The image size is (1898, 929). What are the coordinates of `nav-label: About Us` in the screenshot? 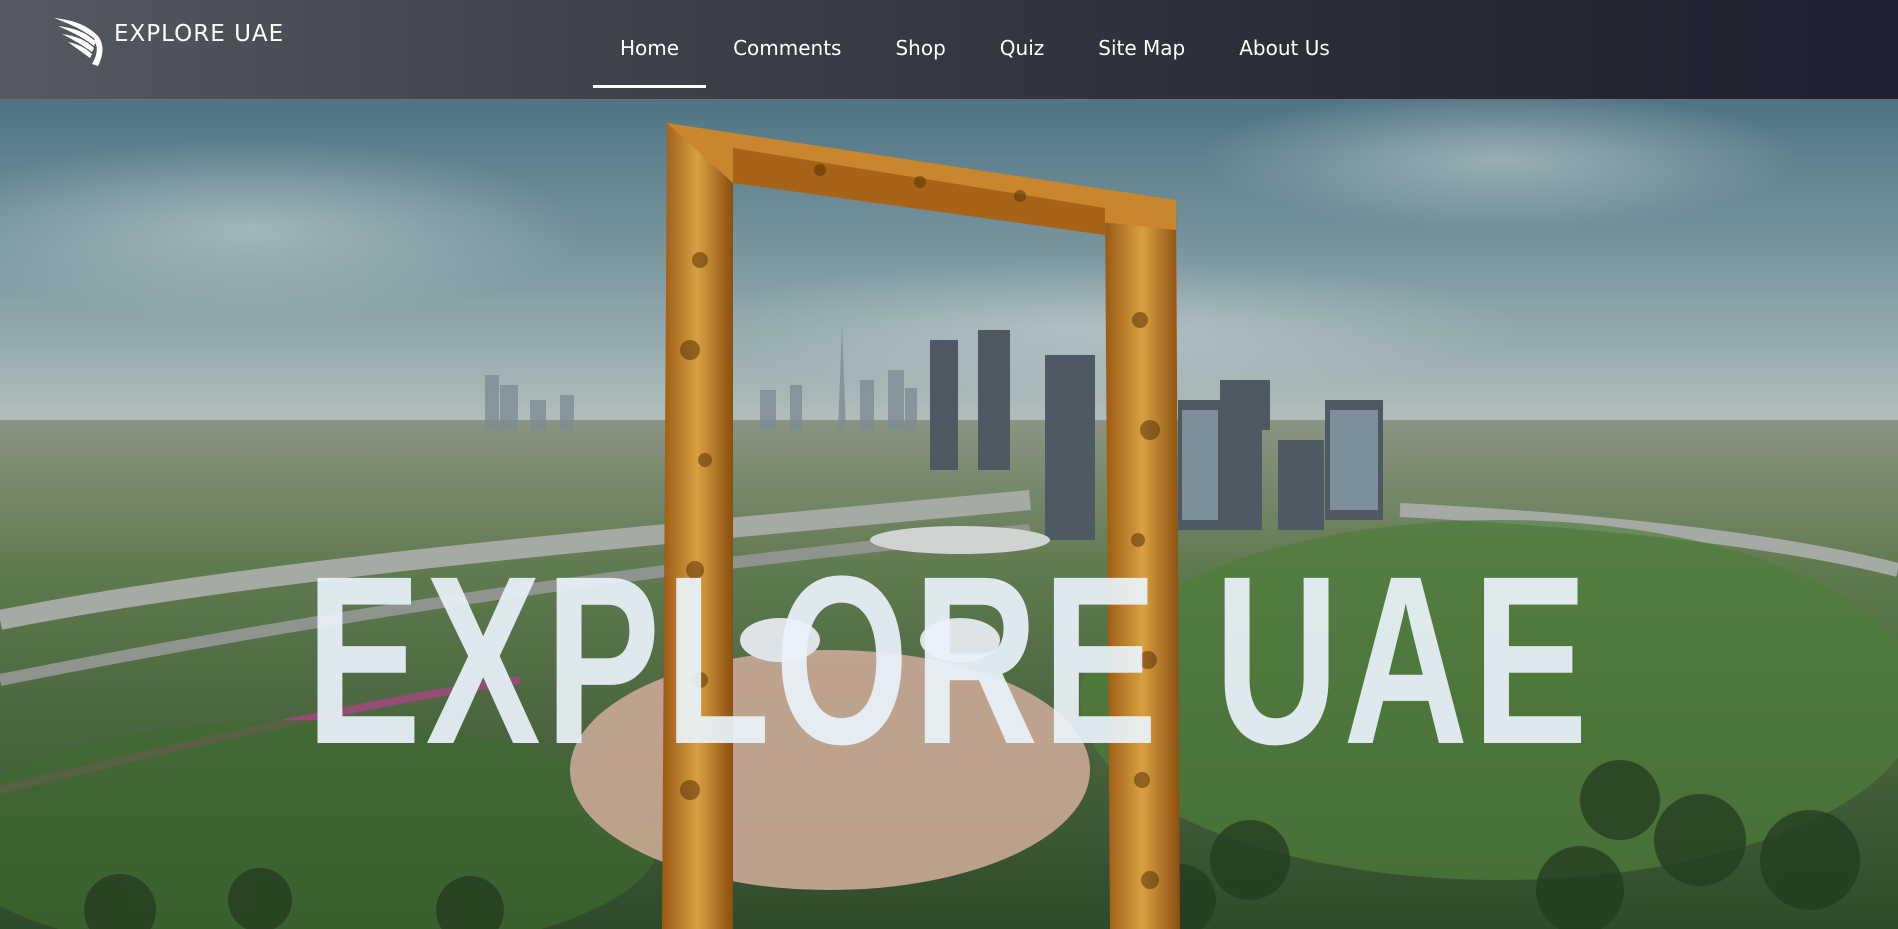 It's located at (1284, 47).